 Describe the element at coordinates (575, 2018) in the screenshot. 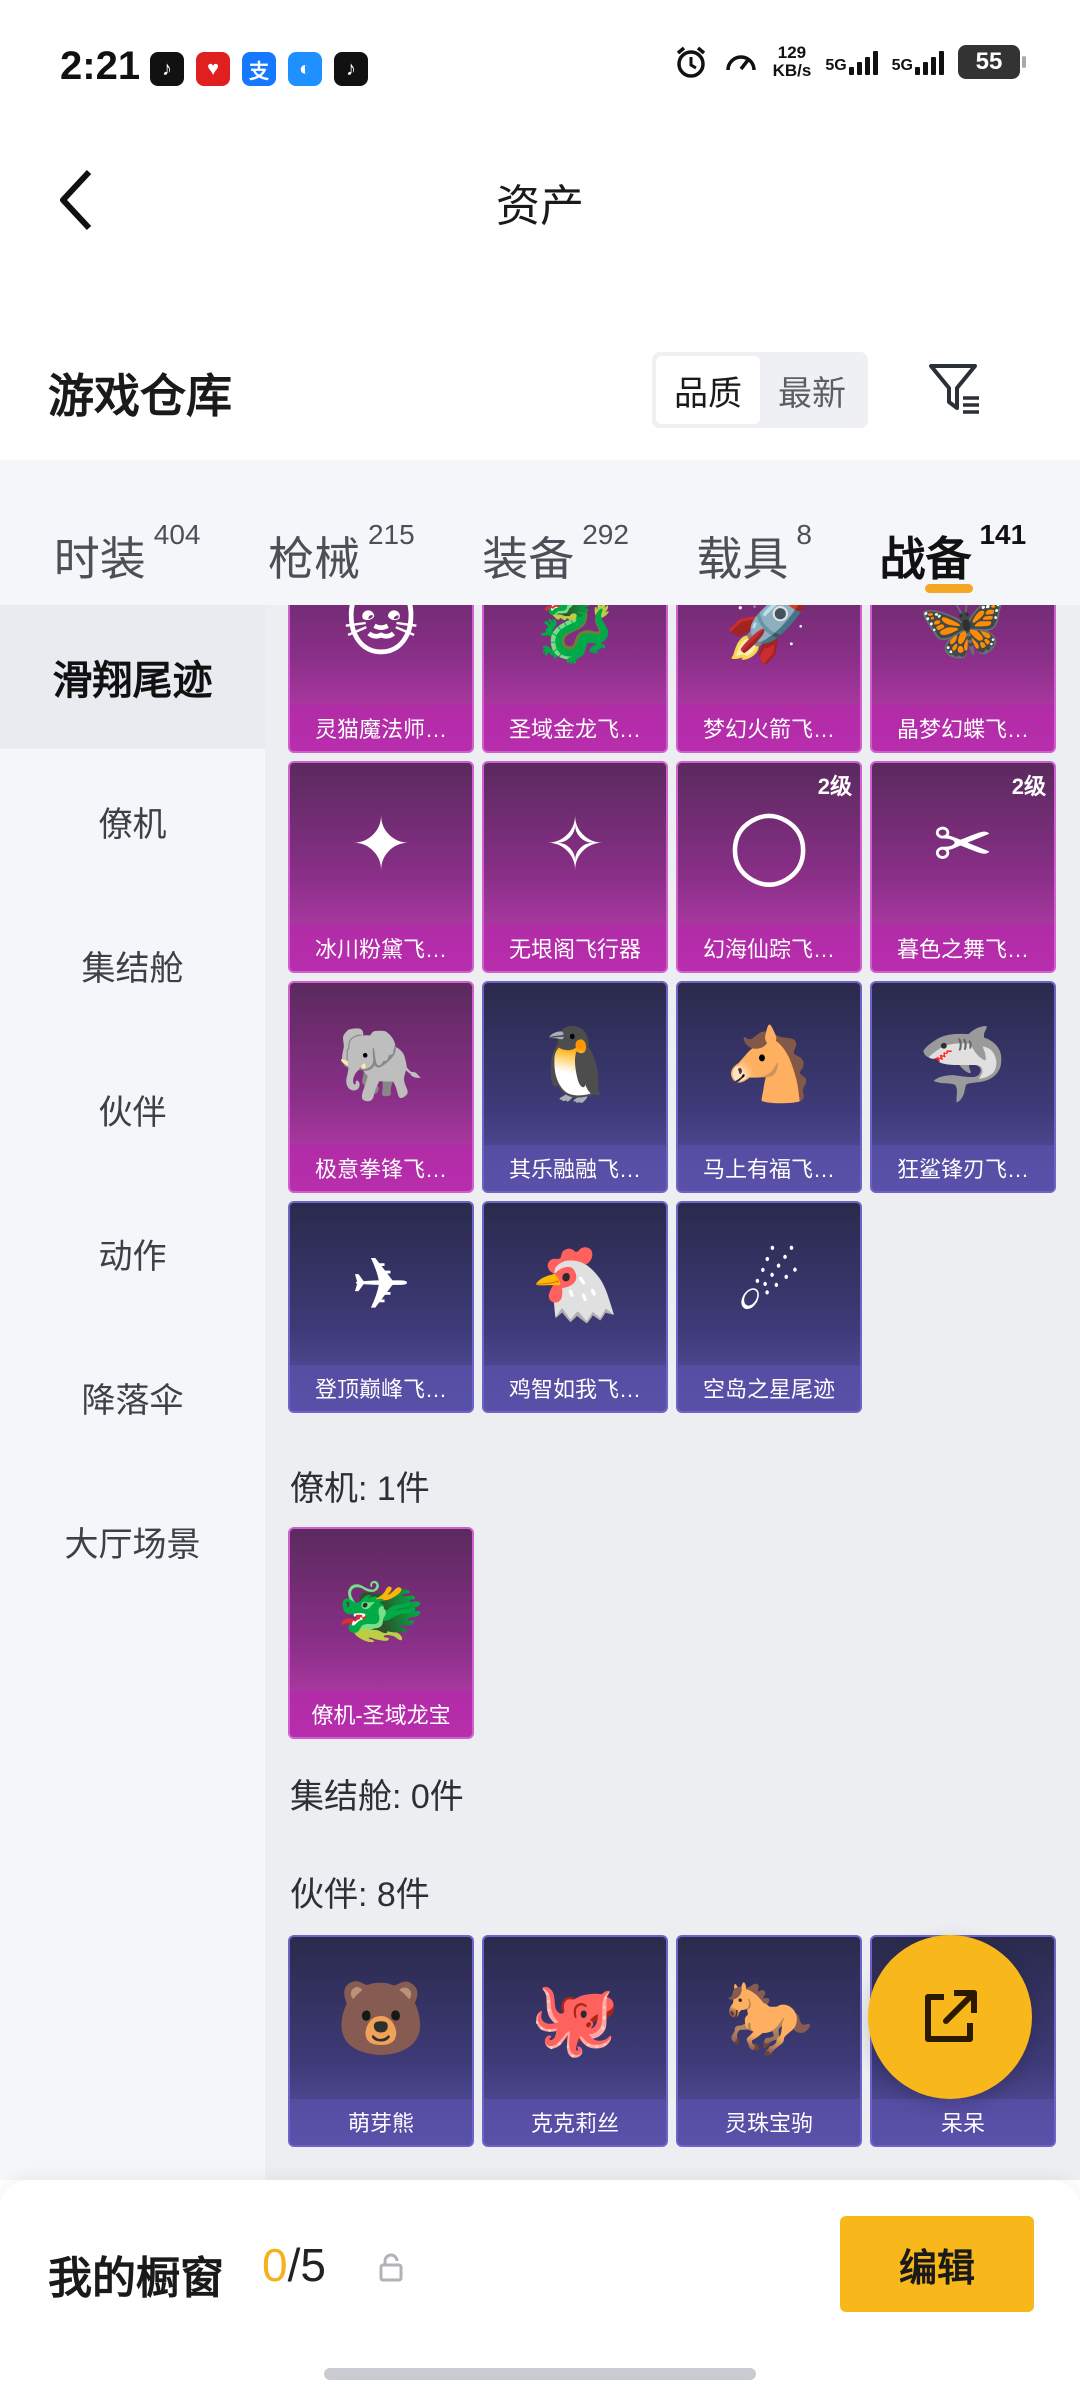

I see `octopus-icon: 🐙` at that location.